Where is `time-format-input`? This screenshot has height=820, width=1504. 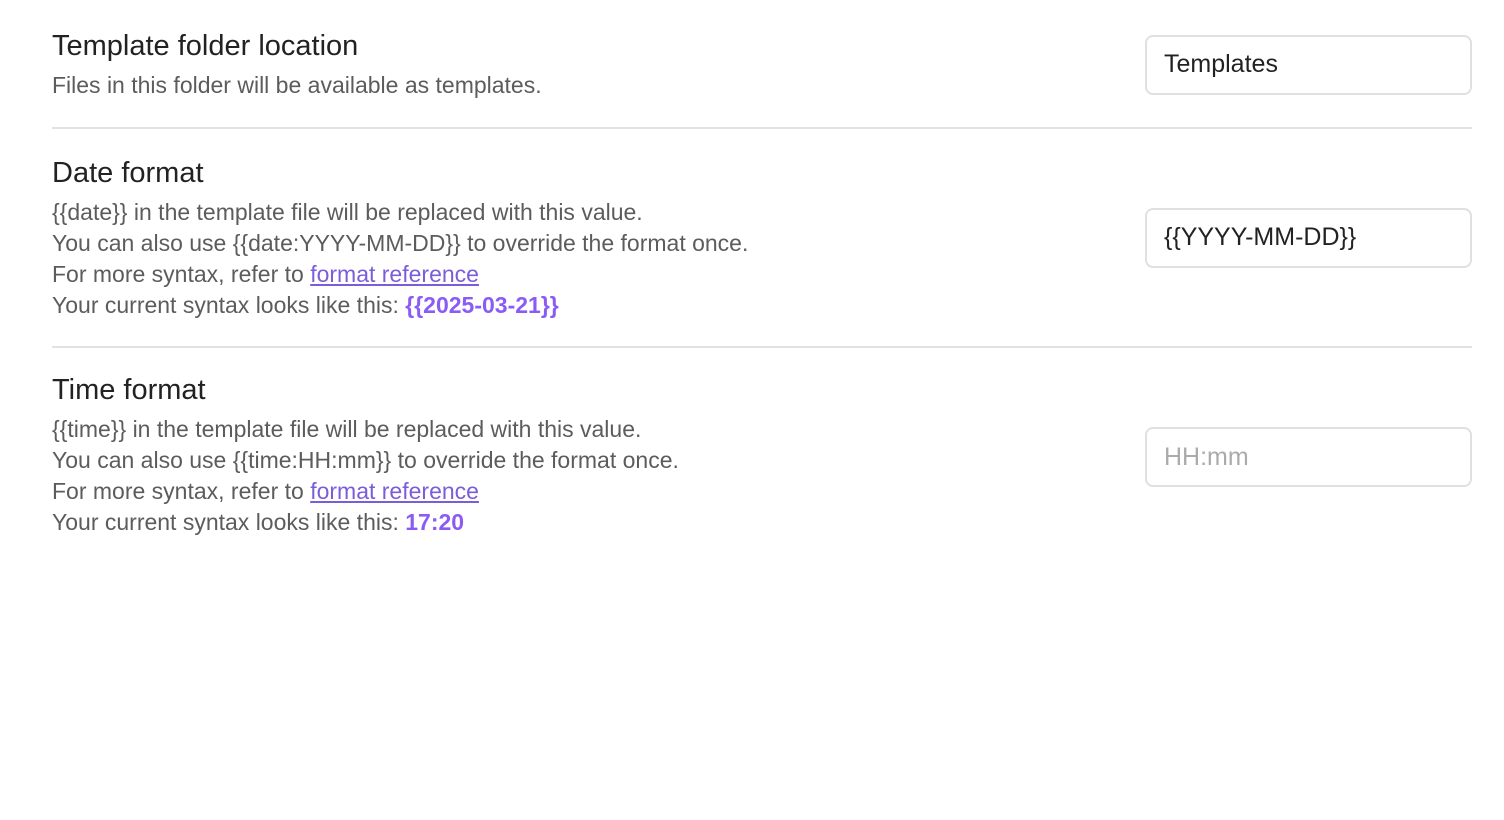 time-format-input is located at coordinates (1308, 457).